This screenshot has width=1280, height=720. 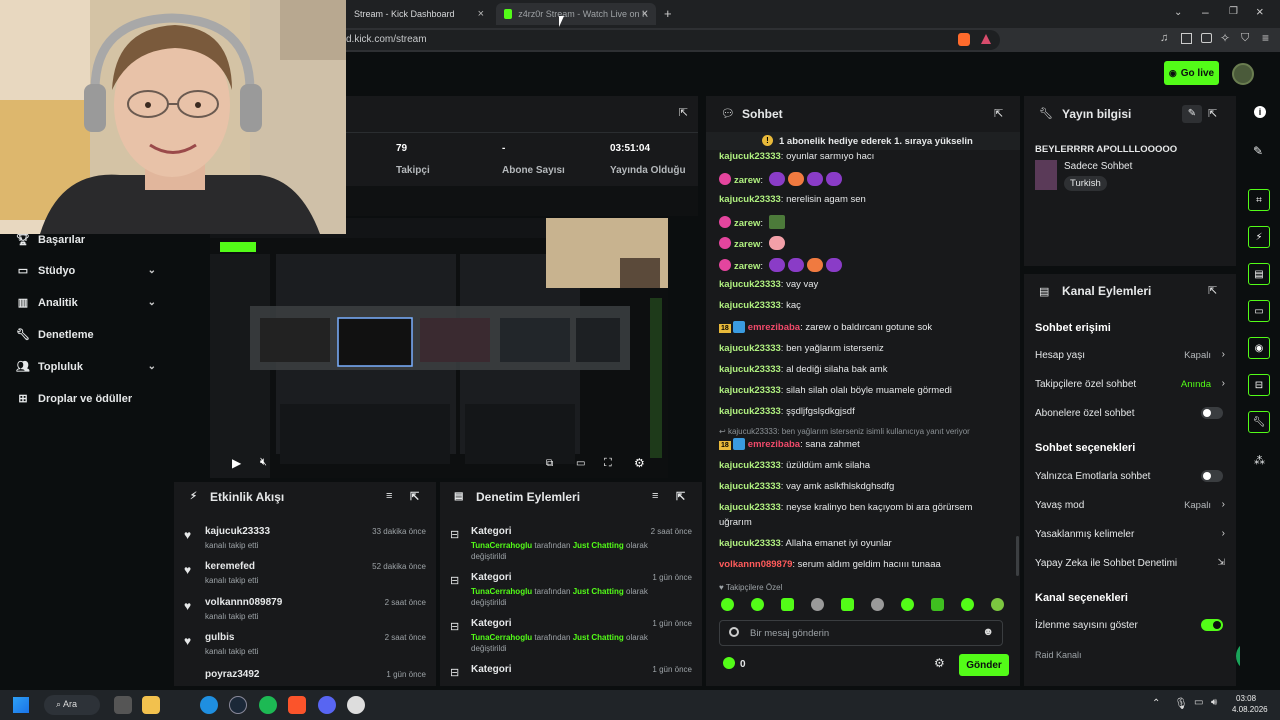 What do you see at coordinates (1130, 534) in the screenshot?
I see `banned-words-row: Yasaklanmış kelimeler ›` at bounding box center [1130, 534].